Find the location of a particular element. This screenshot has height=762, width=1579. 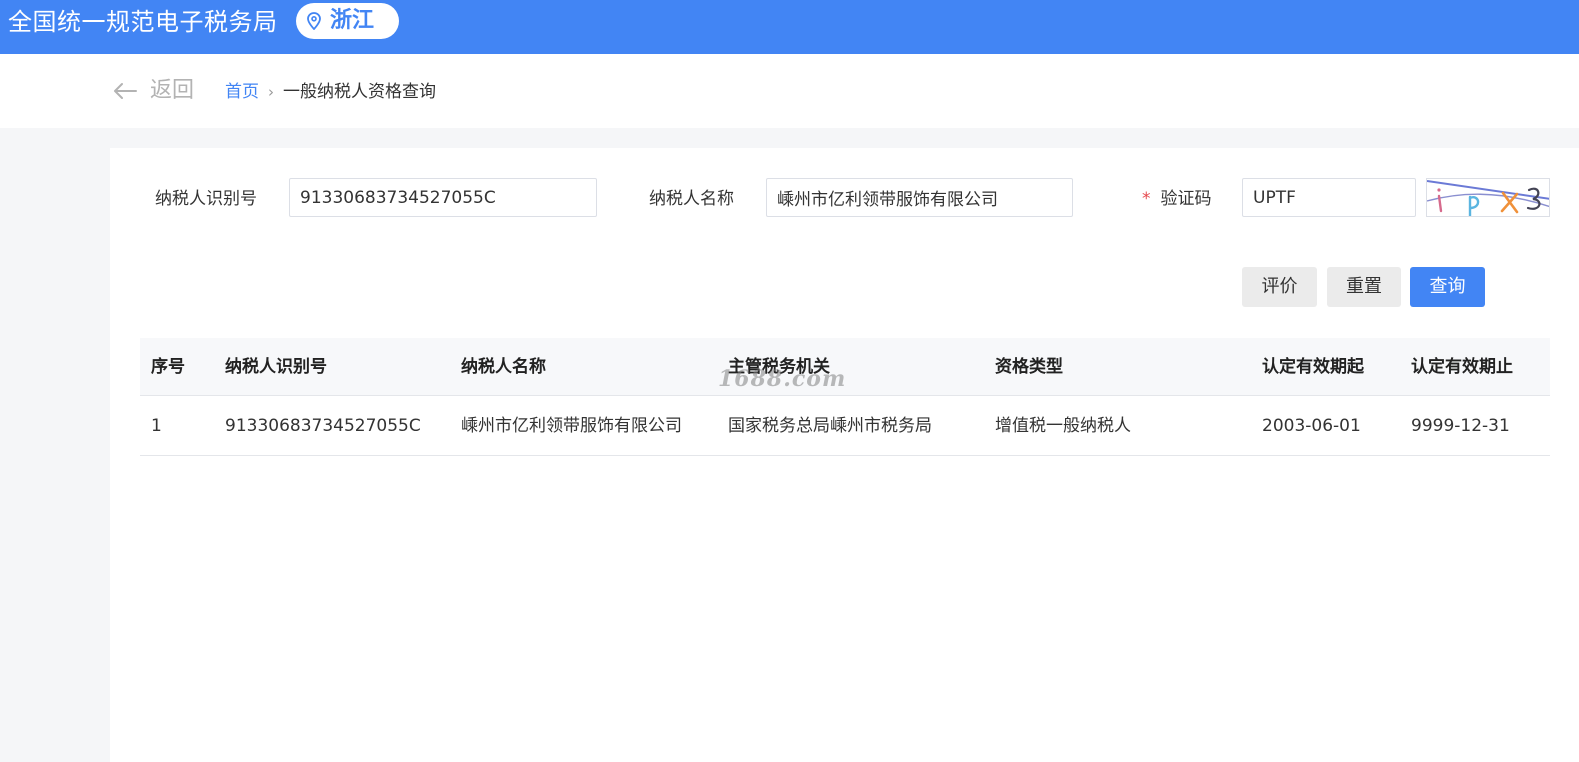

region-selector: 浙江 is located at coordinates (347, 21).